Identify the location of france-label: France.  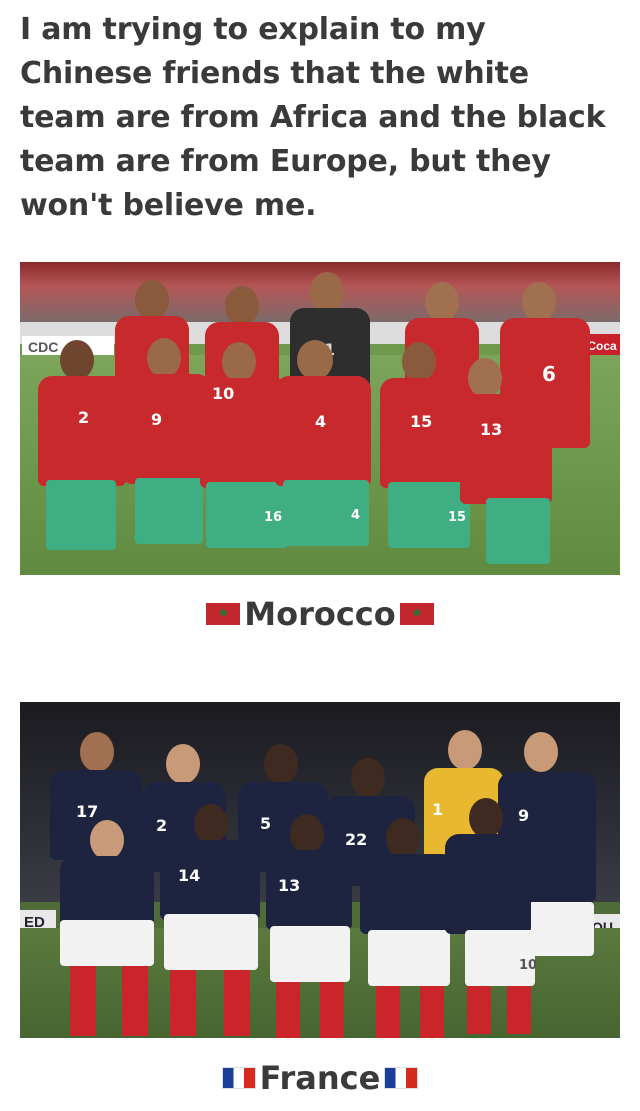
(320, 1078).